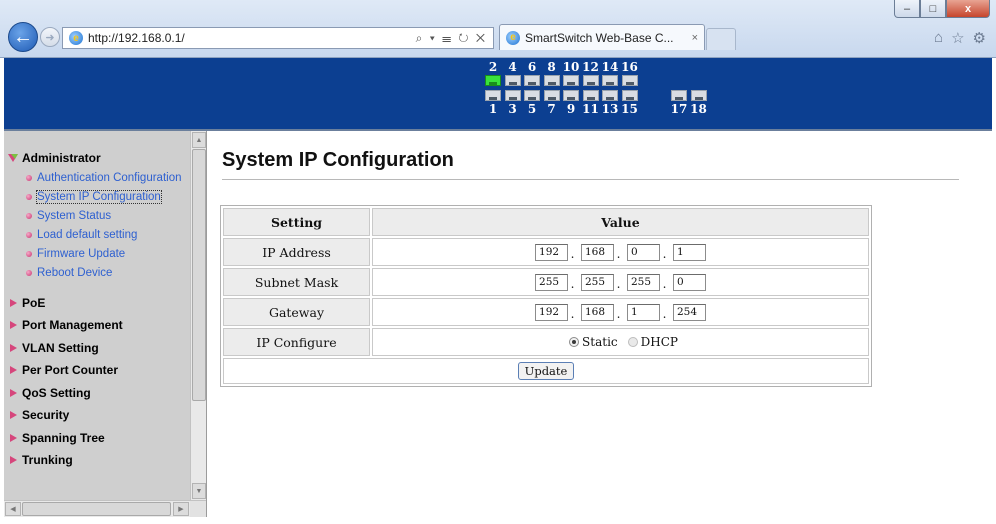 This screenshot has height=524, width=996. I want to click on sidebar-item-system-ip-configuration: System IP Configuration, so click(97, 196).